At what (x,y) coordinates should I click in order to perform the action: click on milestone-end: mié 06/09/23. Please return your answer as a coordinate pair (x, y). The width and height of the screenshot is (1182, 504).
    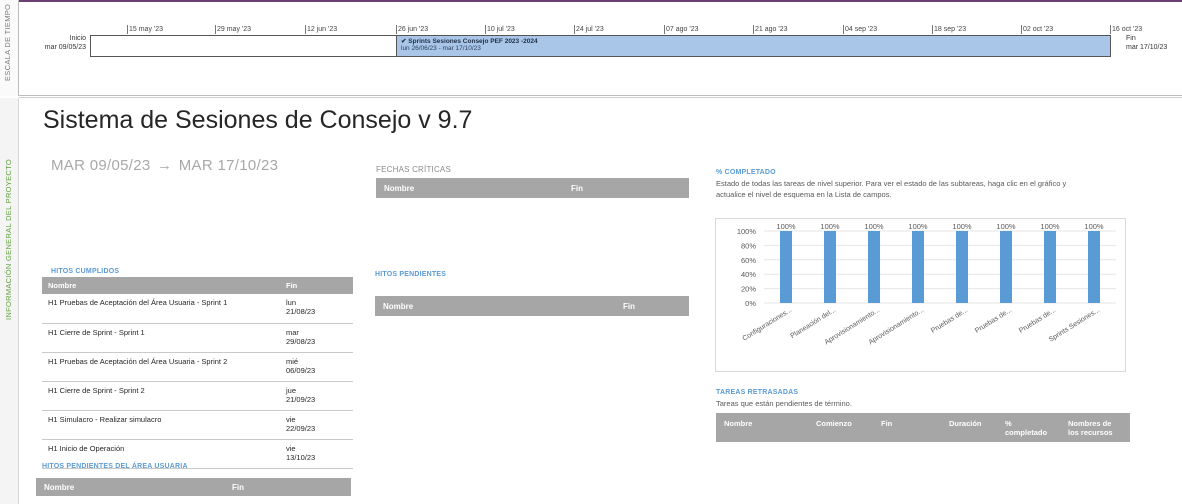
    Looking at the image, I should click on (316, 367).